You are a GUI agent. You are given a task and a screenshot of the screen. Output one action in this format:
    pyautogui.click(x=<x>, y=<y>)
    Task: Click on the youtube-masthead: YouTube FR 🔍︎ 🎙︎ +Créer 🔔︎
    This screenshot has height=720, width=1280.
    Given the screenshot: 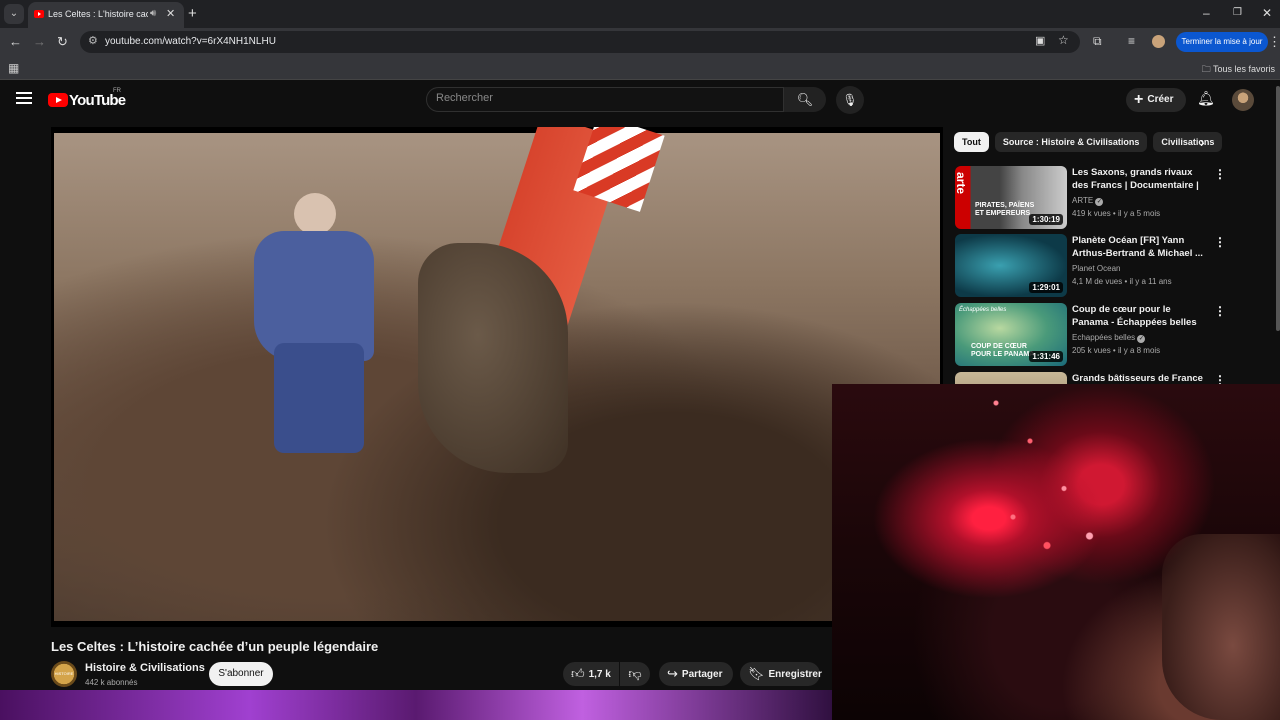 What is the action you would take?
    pyautogui.click(x=640, y=100)
    